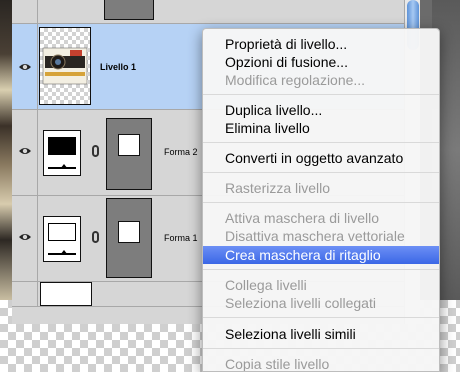  I want to click on shape-fill, so click(62, 146).